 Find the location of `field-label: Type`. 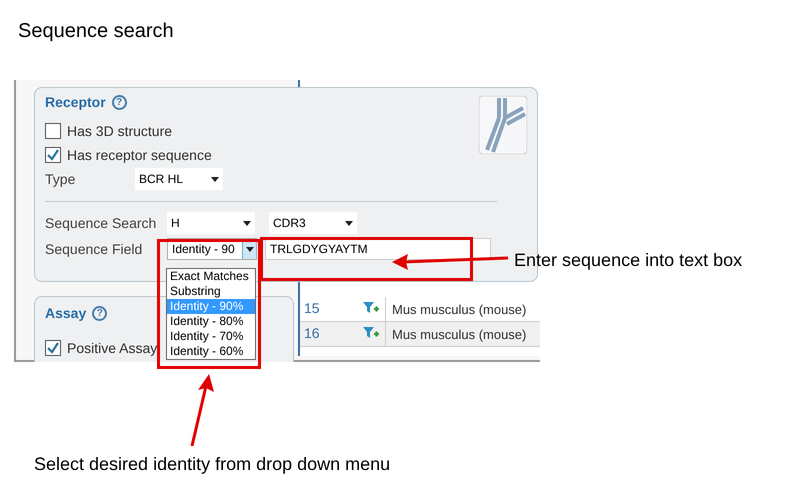

field-label: Type is located at coordinates (60, 179).